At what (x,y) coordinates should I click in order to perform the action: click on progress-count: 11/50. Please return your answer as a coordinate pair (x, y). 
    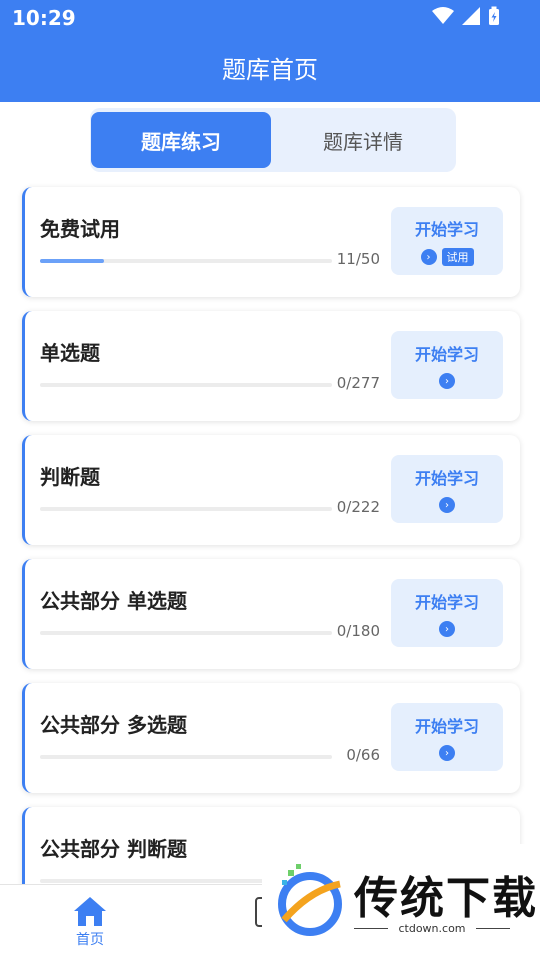
    Looking at the image, I should click on (358, 259).